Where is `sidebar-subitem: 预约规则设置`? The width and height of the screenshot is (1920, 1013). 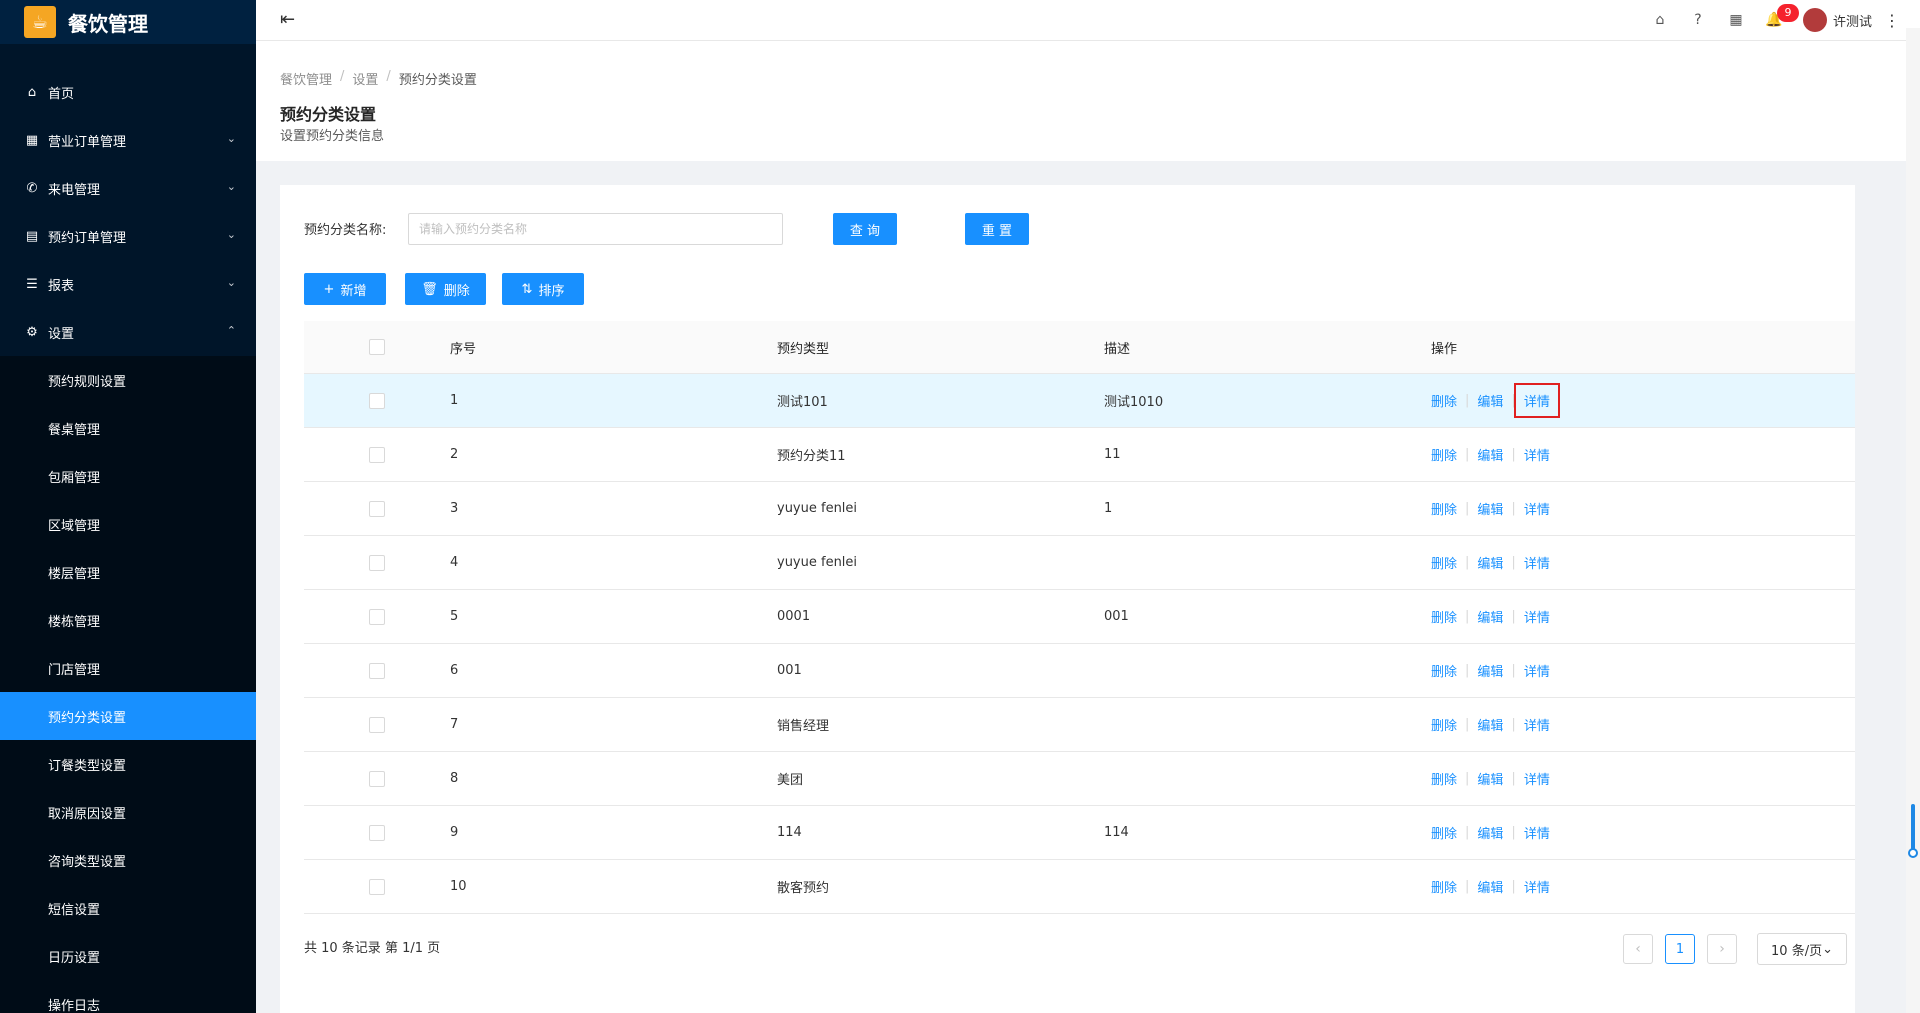 sidebar-subitem: 预约规则设置 is located at coordinates (128, 380).